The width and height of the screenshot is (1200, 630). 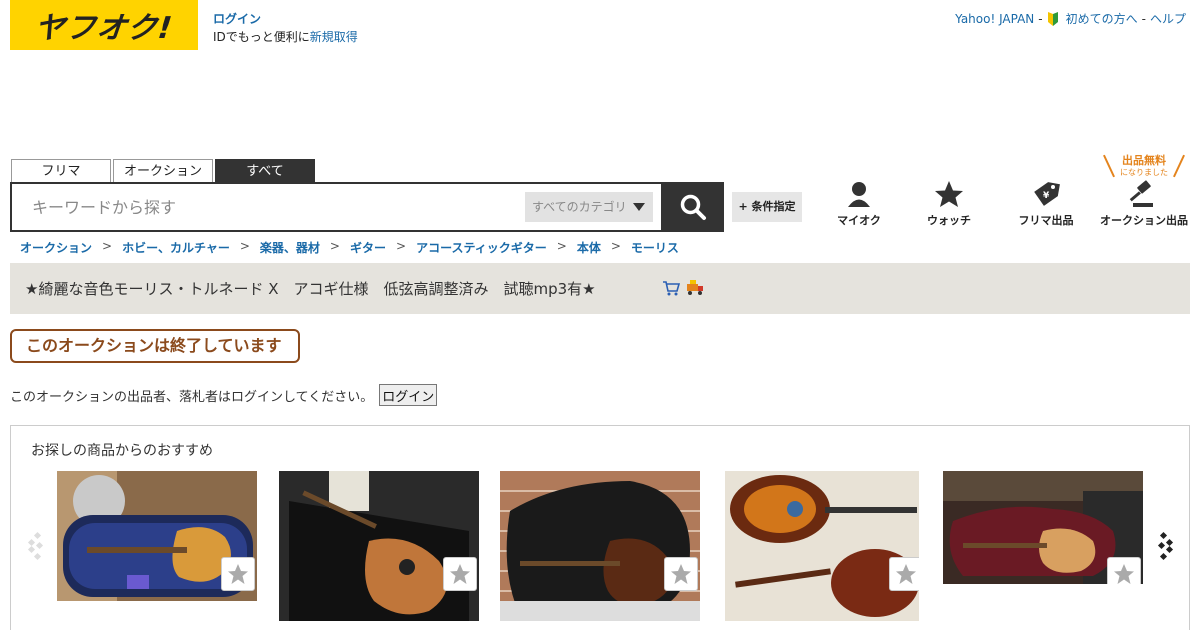 I want to click on nav-label: オークション出品, so click(x=1144, y=220).